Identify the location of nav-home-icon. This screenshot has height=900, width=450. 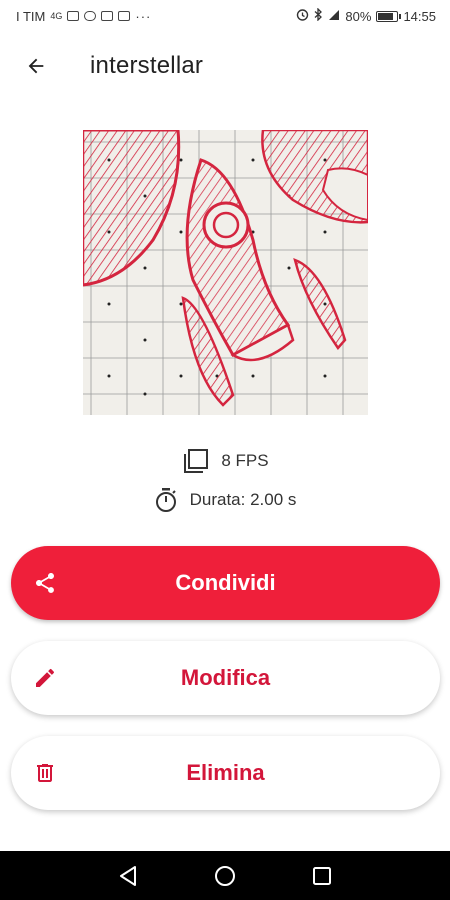
(224, 875).